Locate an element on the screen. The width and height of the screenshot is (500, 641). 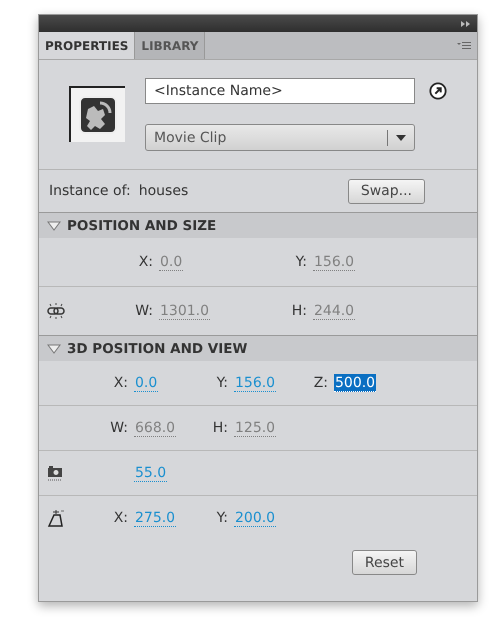
panel-menu-icon is located at coordinates (464, 45).